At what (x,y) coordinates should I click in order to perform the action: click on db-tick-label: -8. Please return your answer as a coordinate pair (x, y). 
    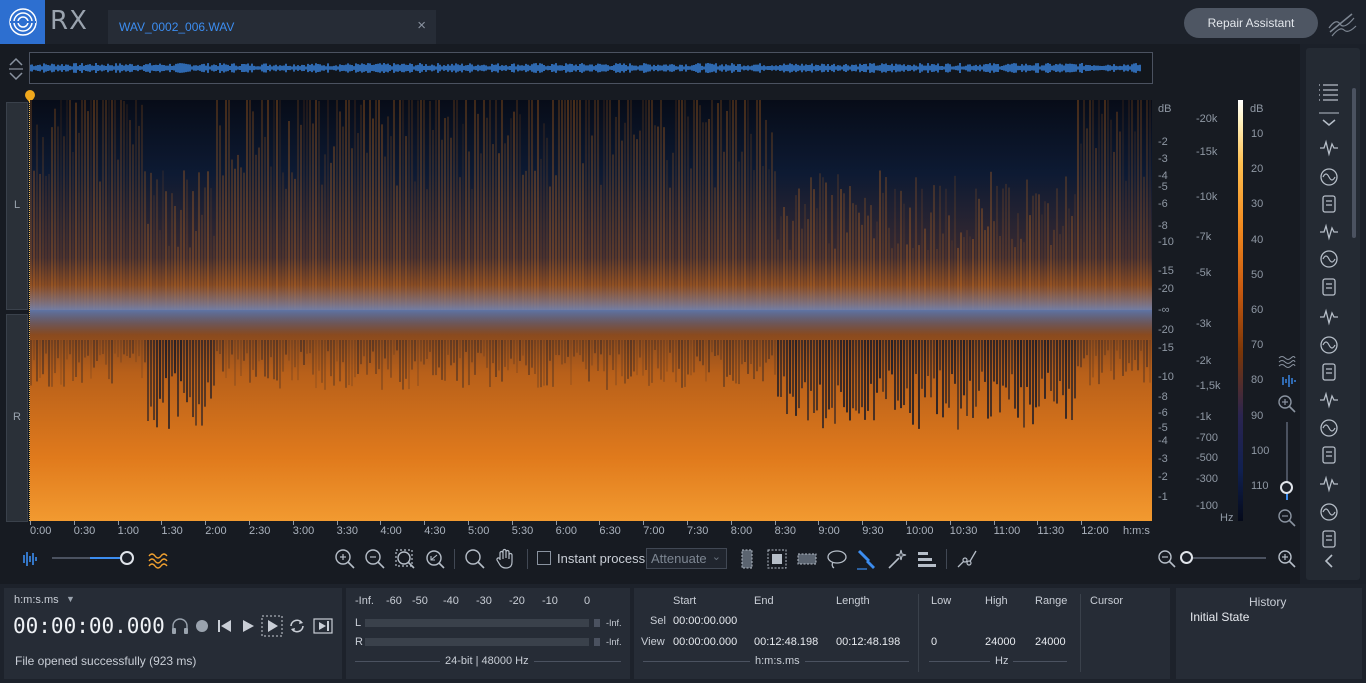
    Looking at the image, I should click on (1163, 397).